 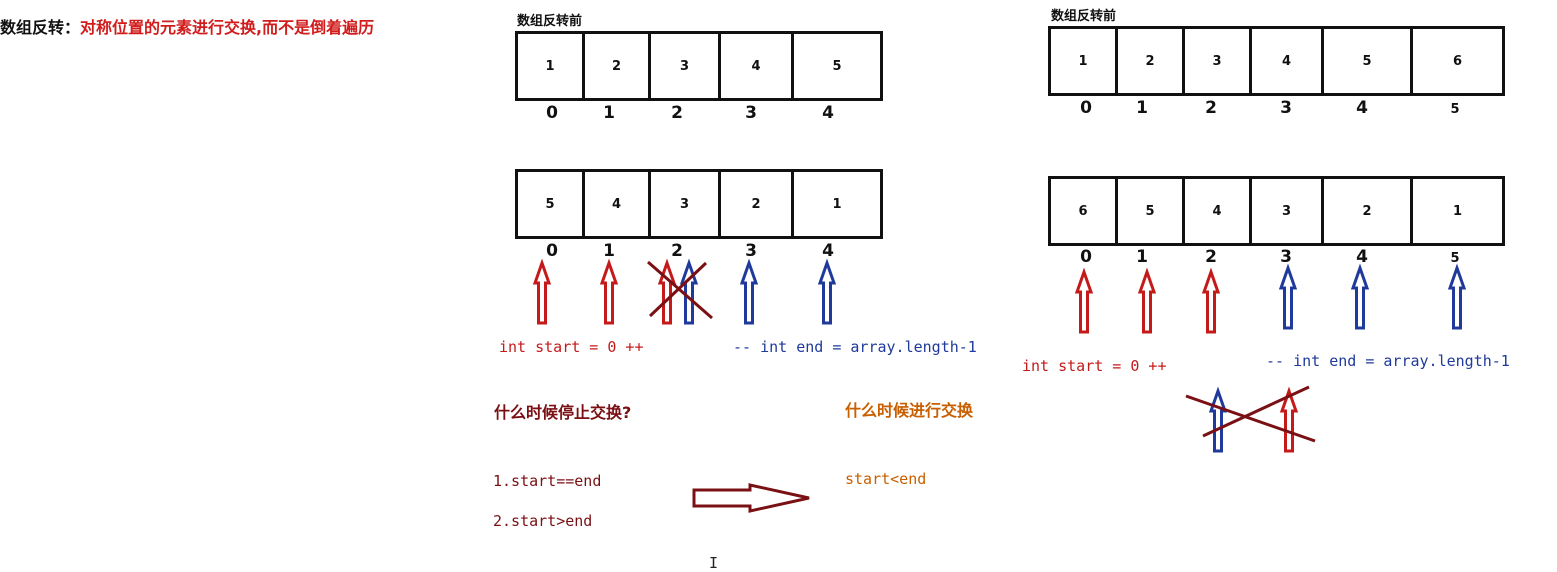 I want to click on right-arrow-icon, so click(x=751, y=498).